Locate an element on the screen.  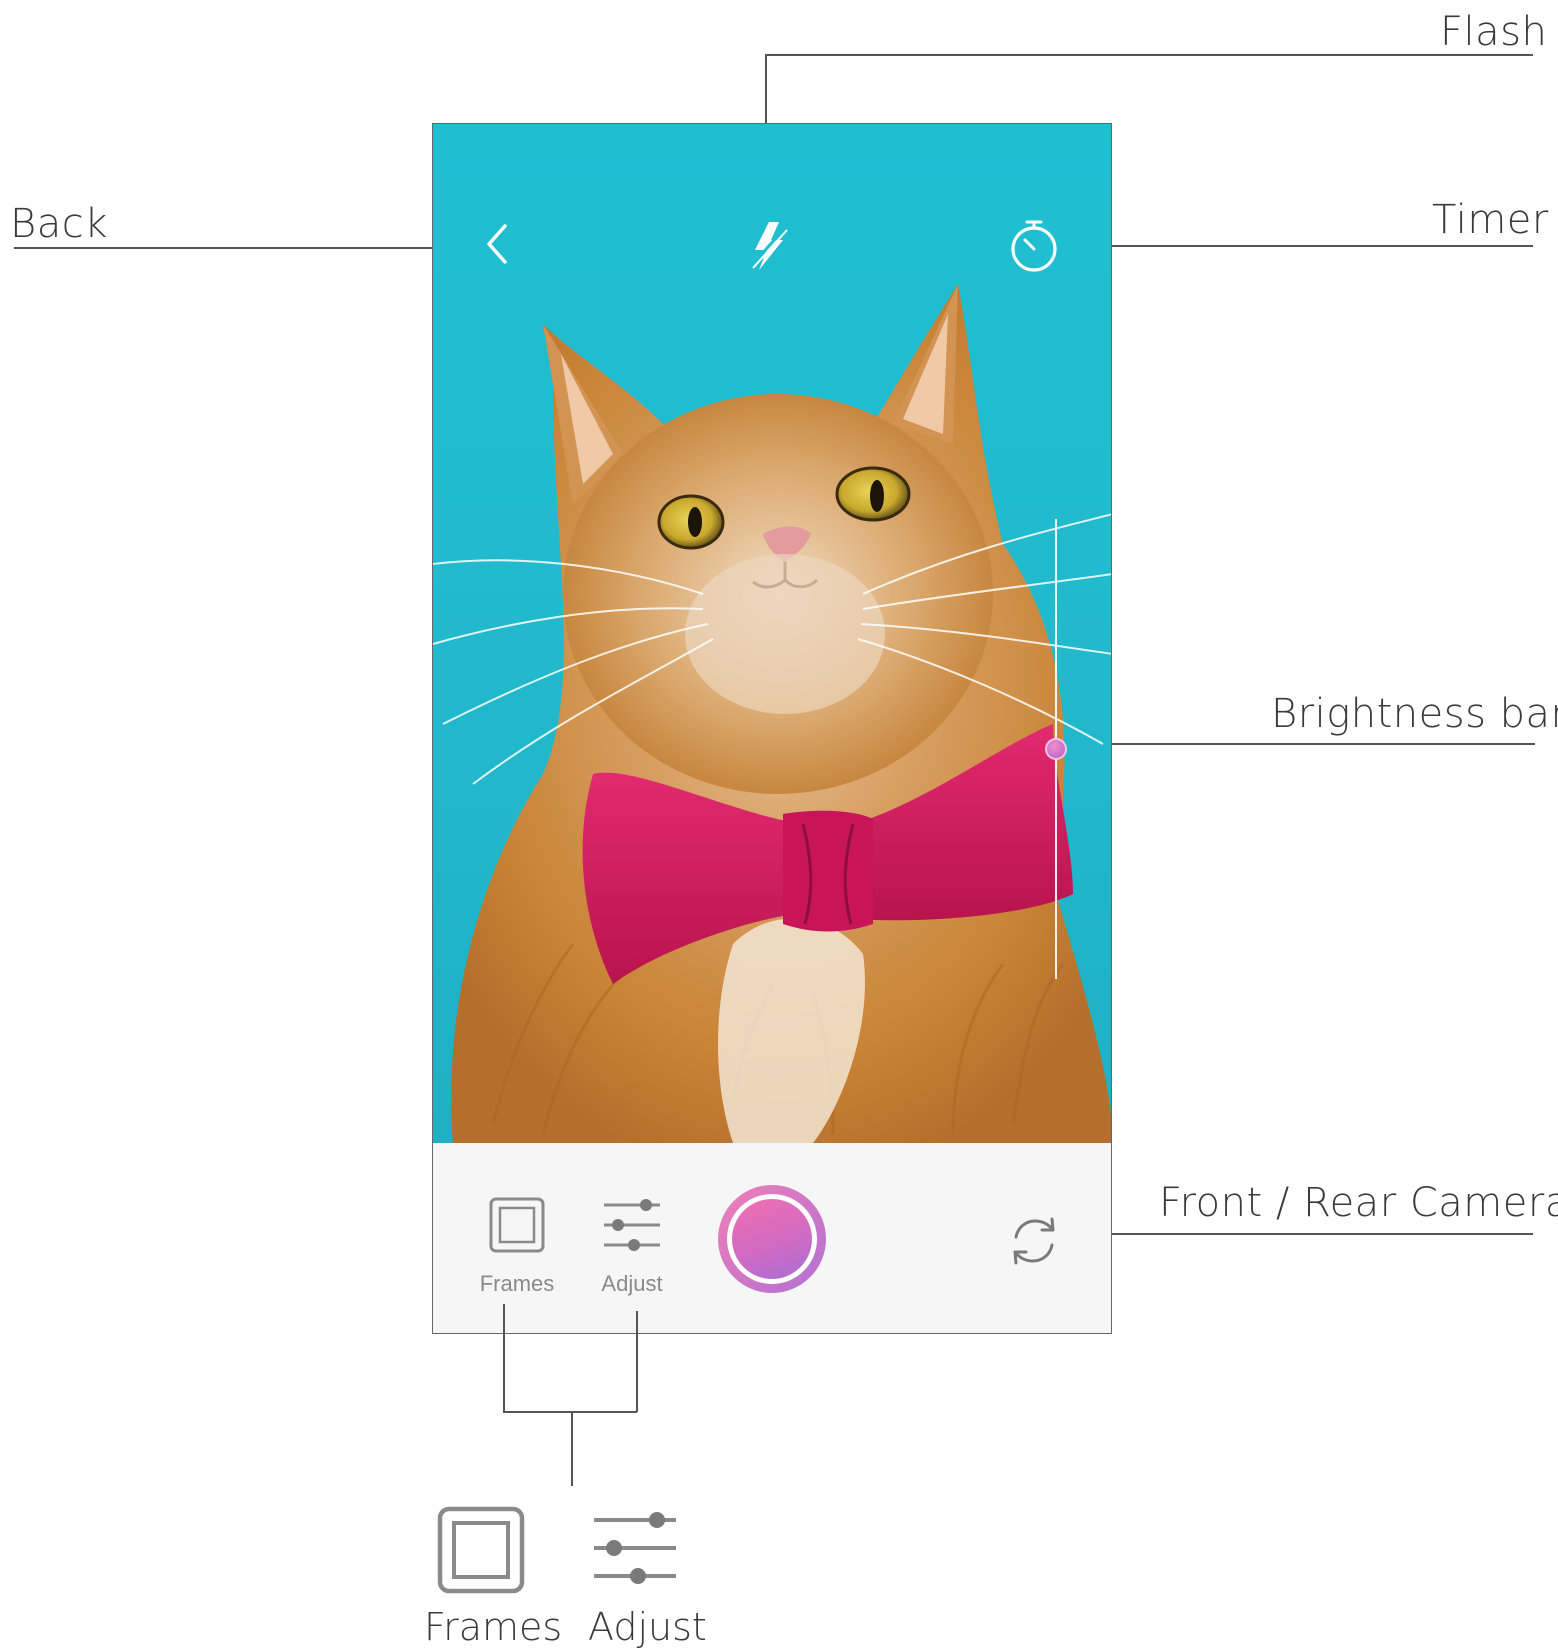
timer-icon is located at coordinates (1034, 247).